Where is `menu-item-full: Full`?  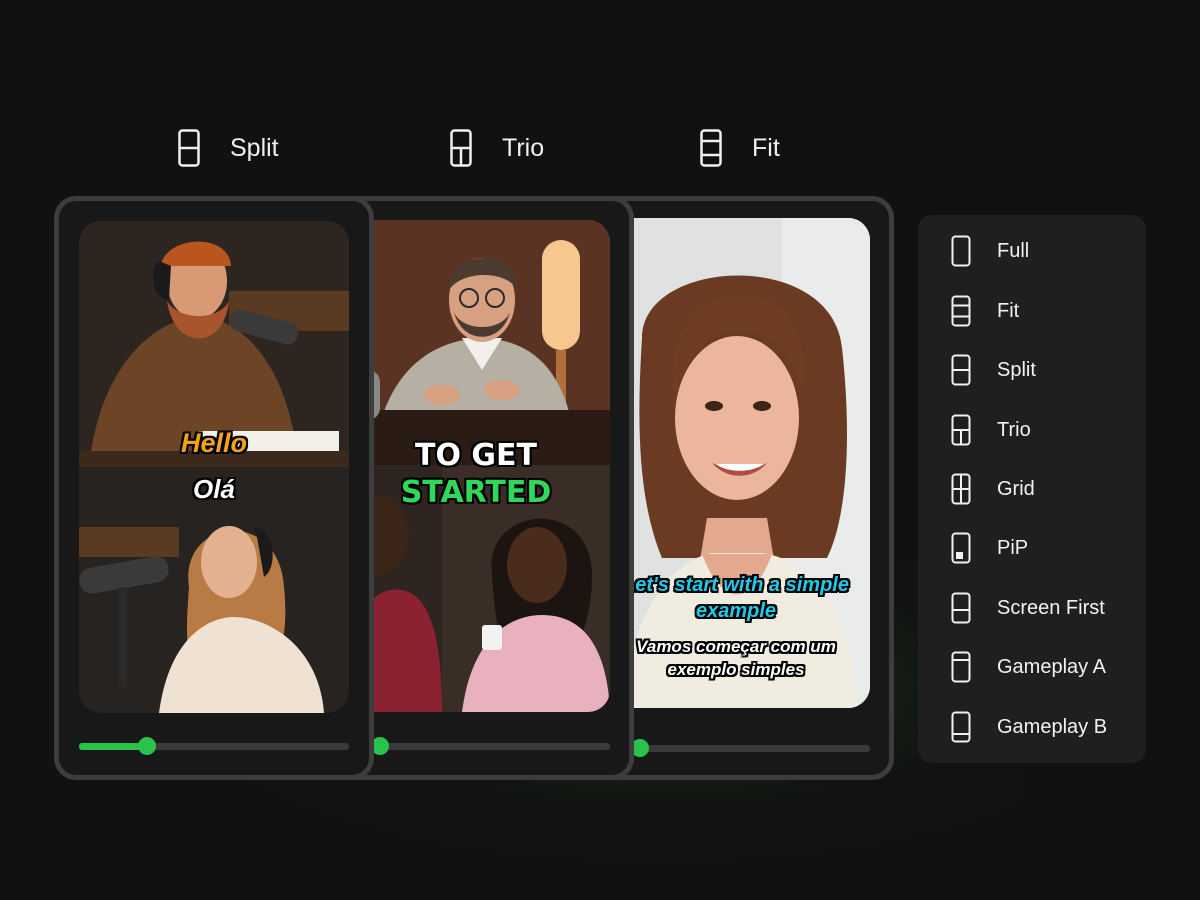
menu-item-full: Full is located at coordinates (1032, 251).